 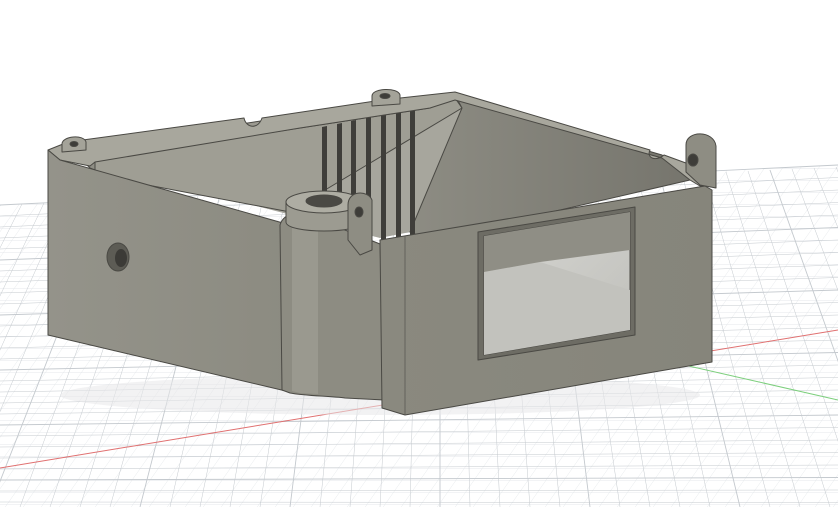 What do you see at coordinates (74, 144) in the screenshot?
I see `mount-tab-back-left` at bounding box center [74, 144].